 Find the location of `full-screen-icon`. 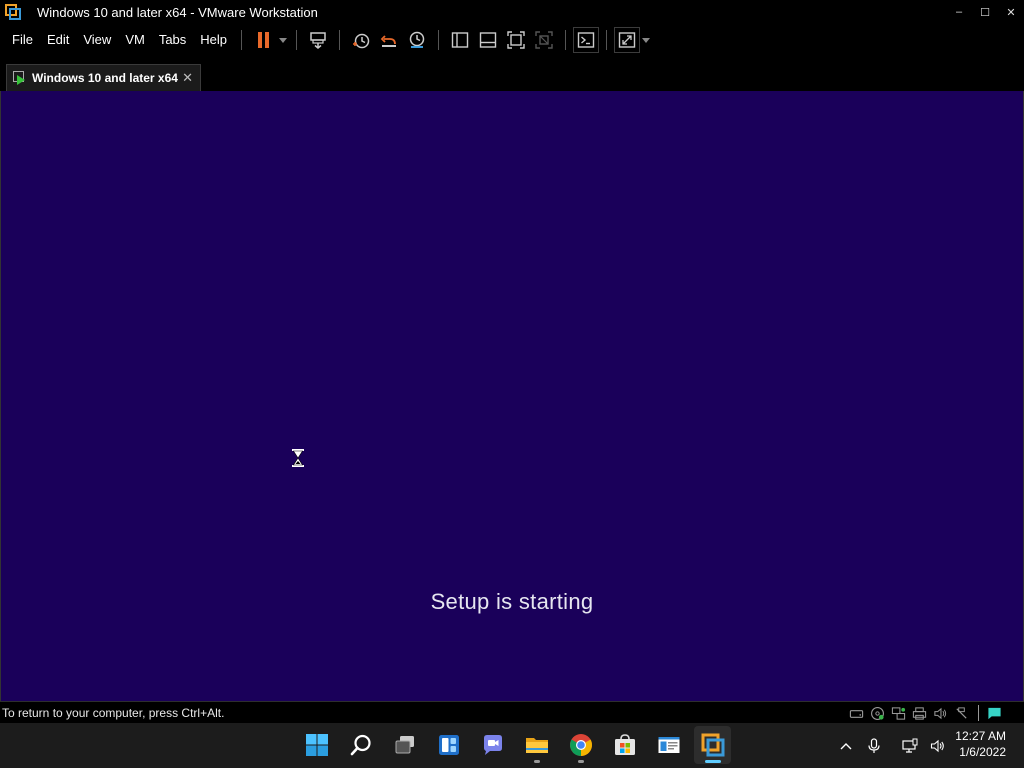

full-screen-icon is located at coordinates (516, 40).